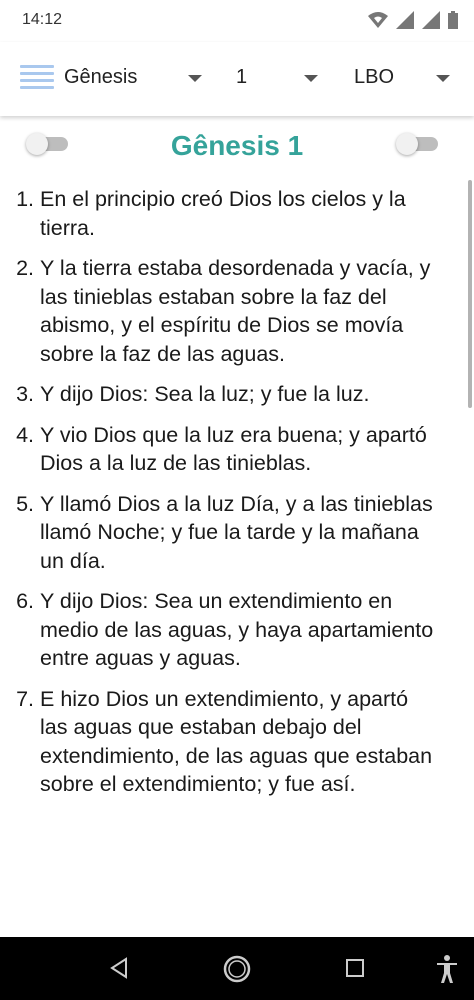  What do you see at coordinates (25, 698) in the screenshot?
I see `verse-number: 7.` at bounding box center [25, 698].